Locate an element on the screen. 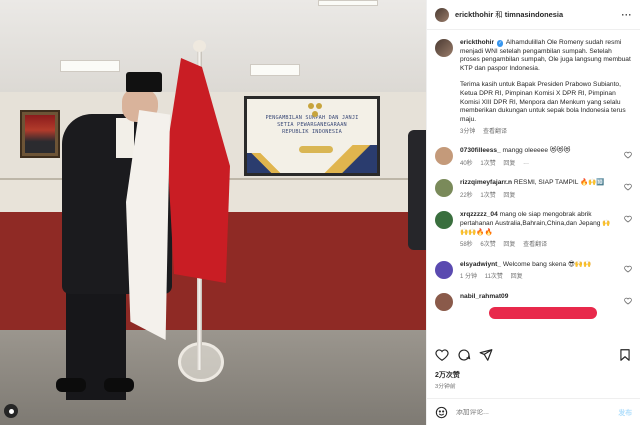  verified-icon: ✓ is located at coordinates (500, 43).